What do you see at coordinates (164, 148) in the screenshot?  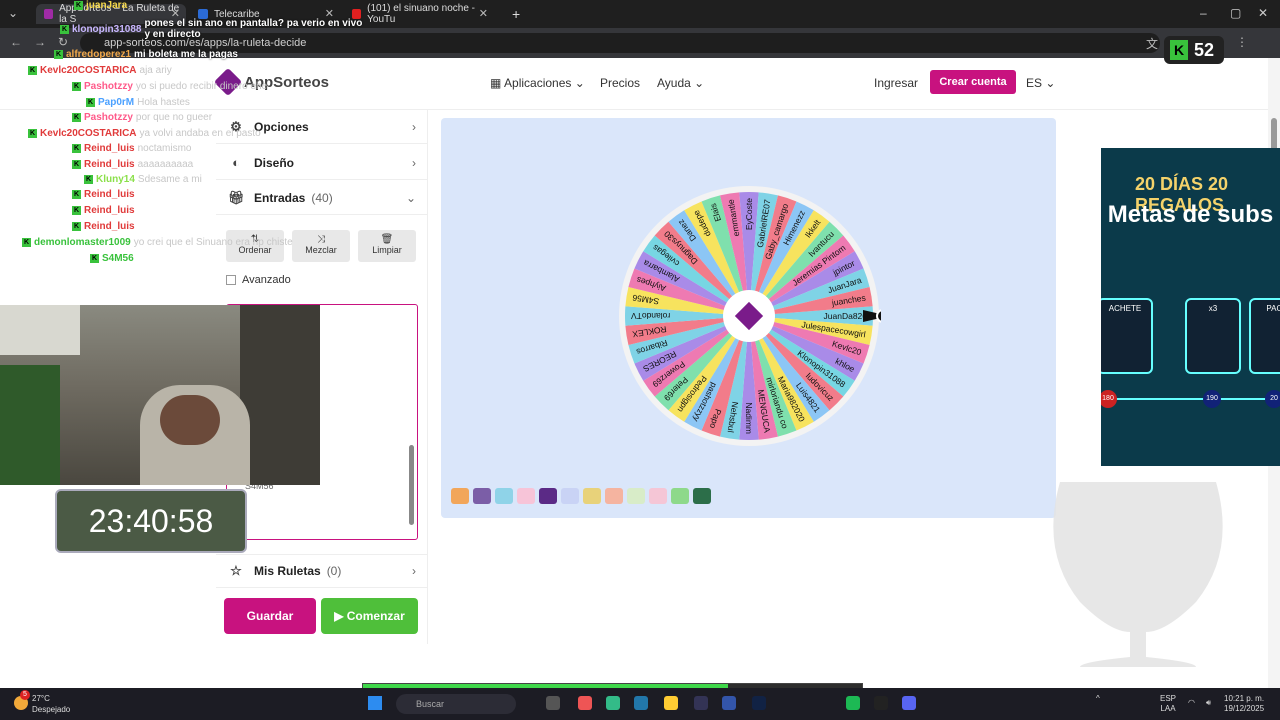 I see `chat-text: noctamismo` at bounding box center [164, 148].